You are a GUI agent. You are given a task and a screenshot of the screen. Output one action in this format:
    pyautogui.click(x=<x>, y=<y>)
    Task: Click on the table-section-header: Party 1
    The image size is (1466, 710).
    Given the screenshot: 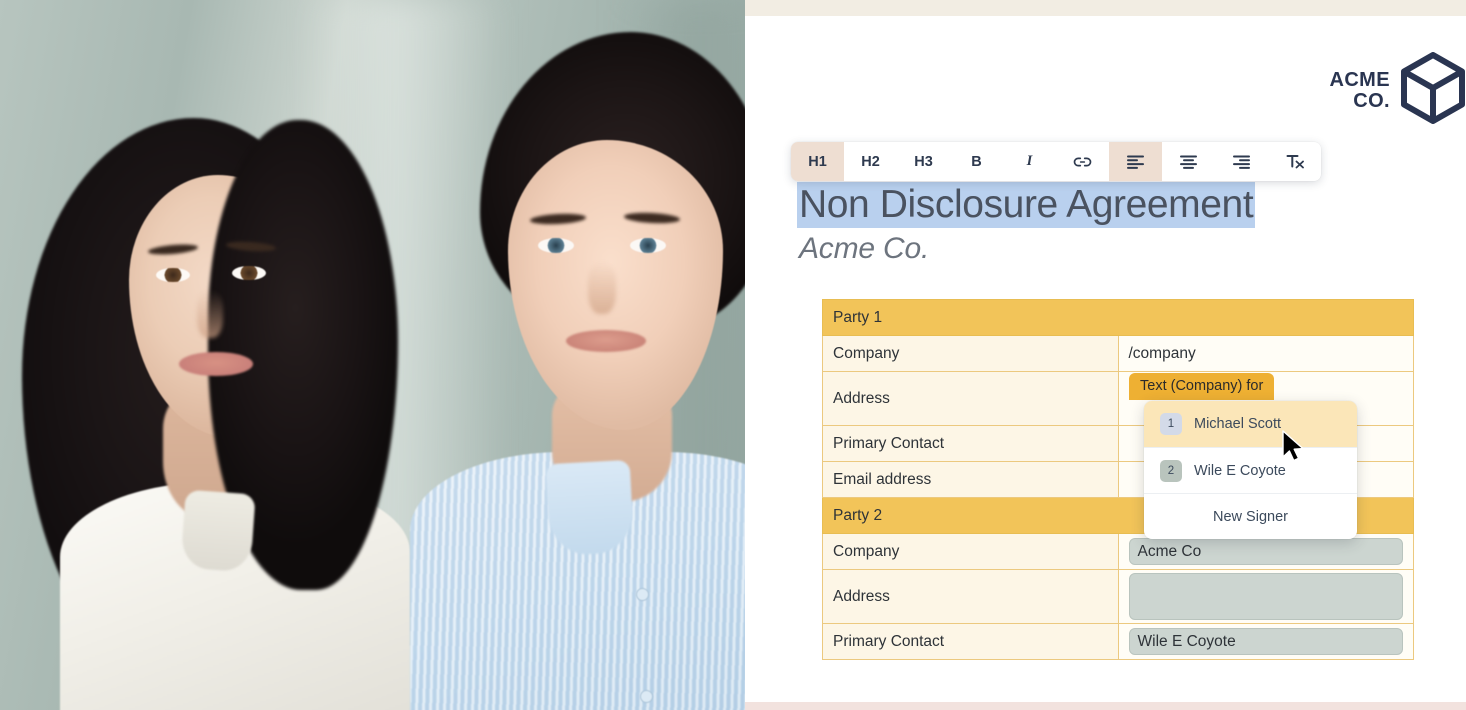 What is the action you would take?
    pyautogui.click(x=1118, y=317)
    